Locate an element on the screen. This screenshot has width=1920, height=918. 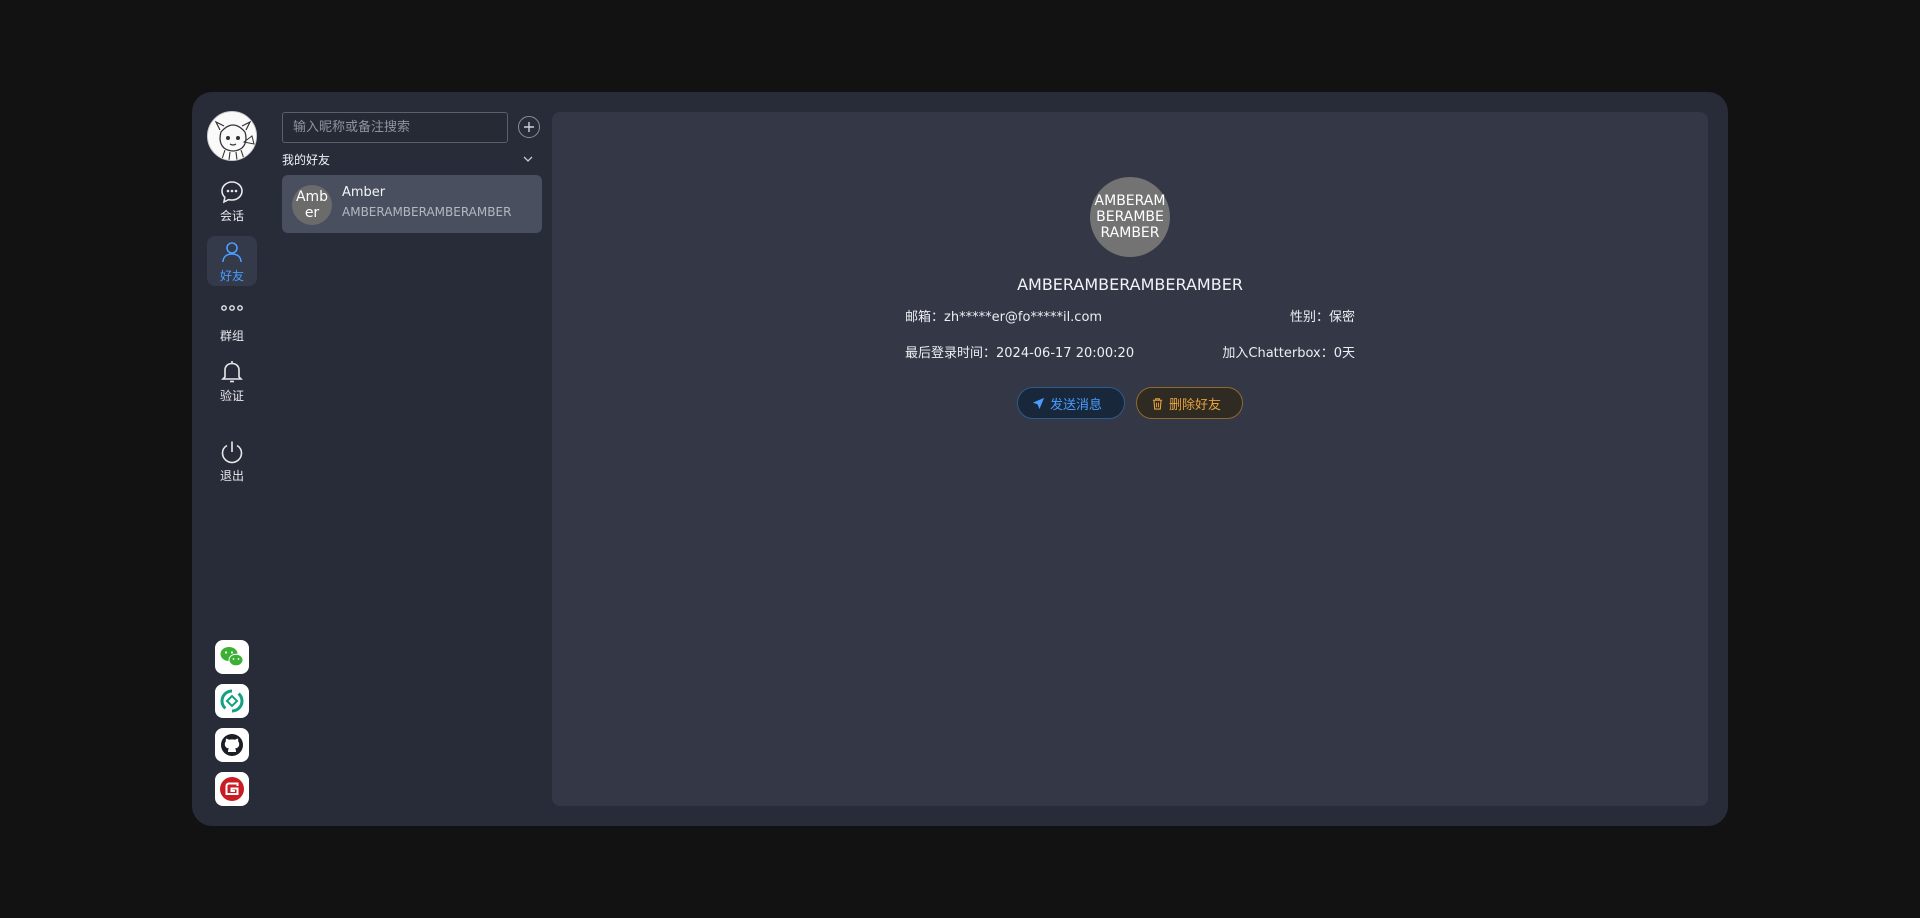
logout-button: 退出 is located at coordinates (232, 461).